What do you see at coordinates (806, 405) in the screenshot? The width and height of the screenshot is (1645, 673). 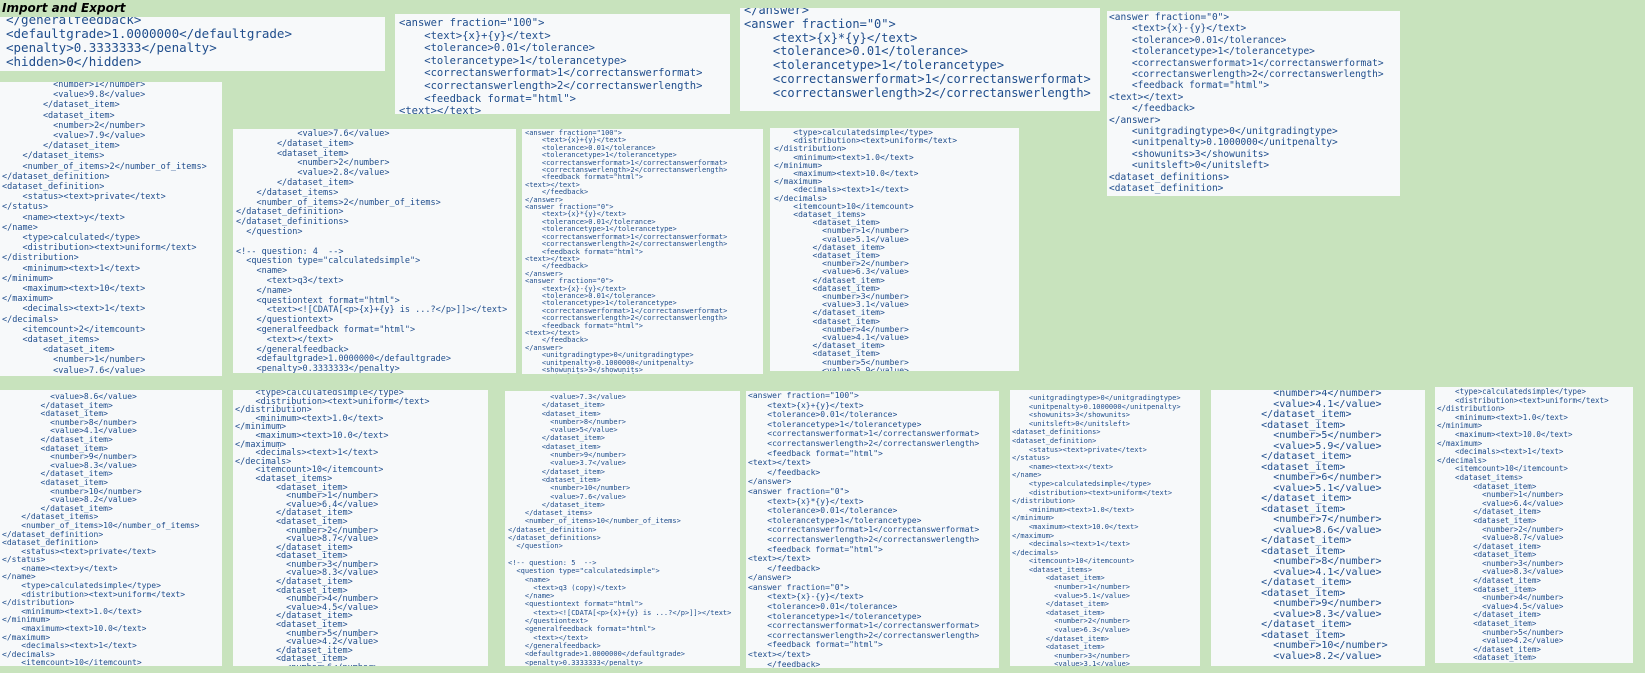 I see `code-line: <text>{x}+{y}</text>` at bounding box center [806, 405].